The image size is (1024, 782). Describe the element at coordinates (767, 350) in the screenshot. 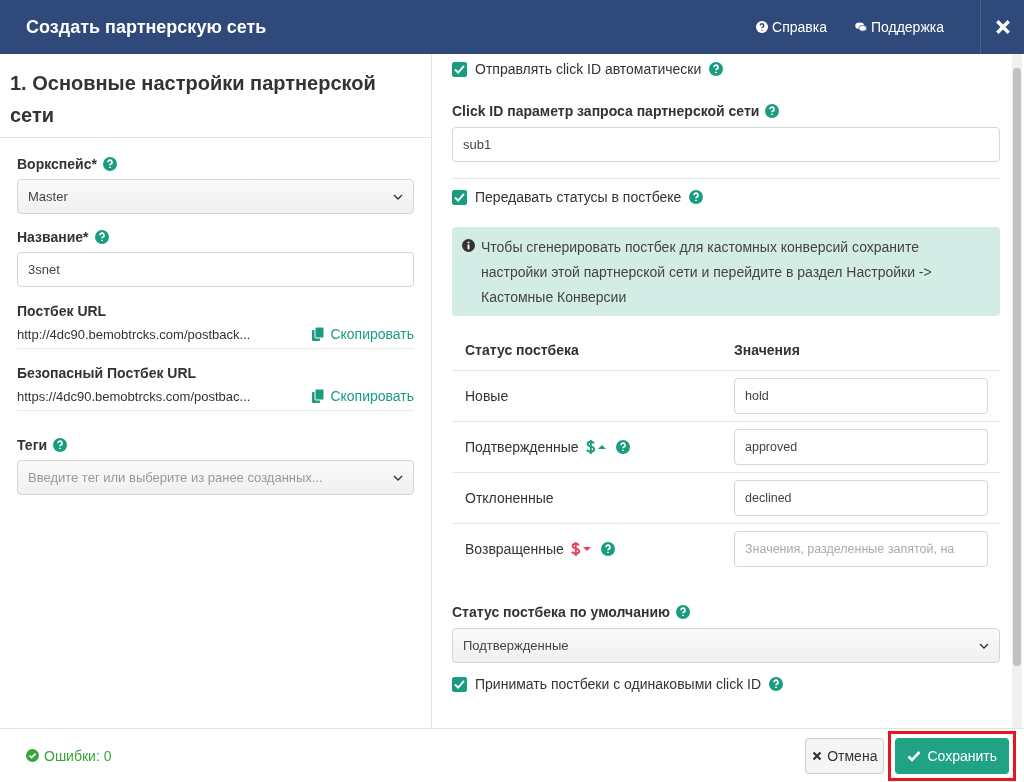

I see `column-header: Значения` at that location.